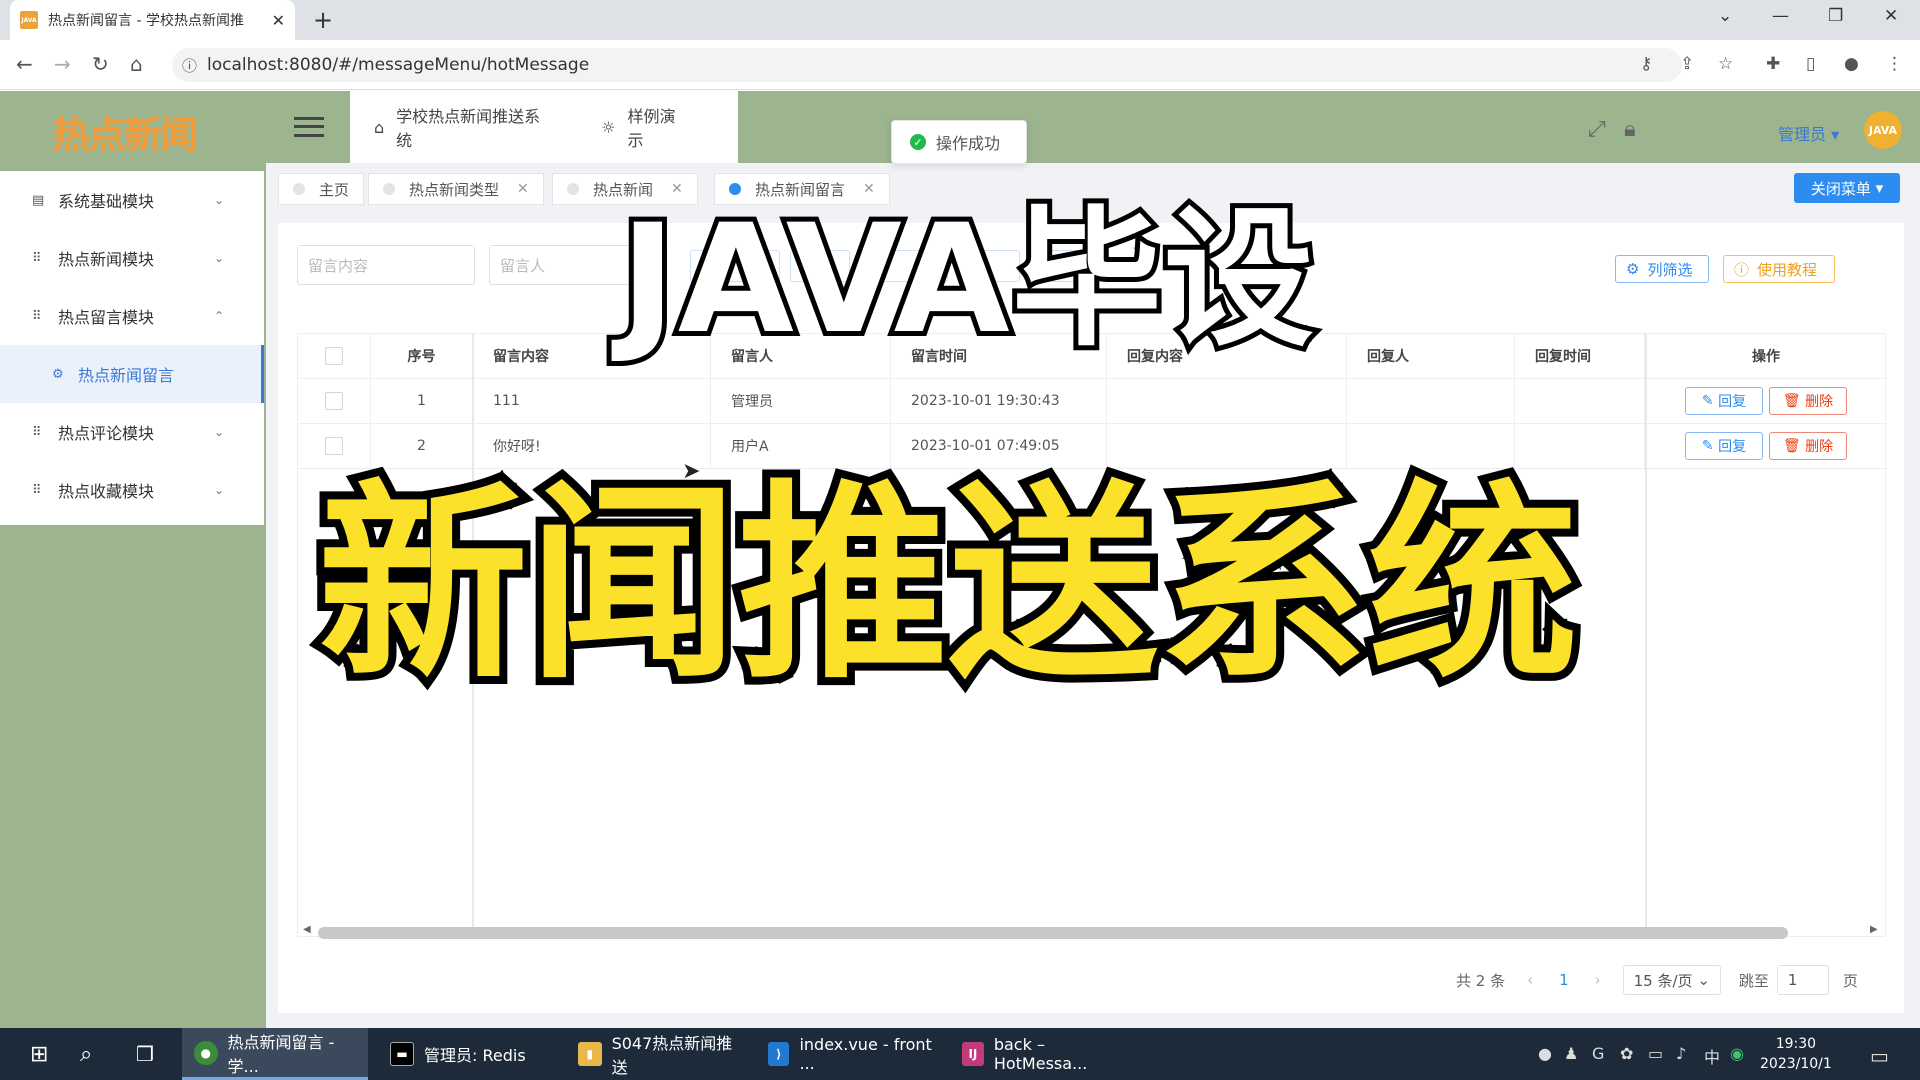 Image resolution: width=1920 pixels, height=1080 pixels. Describe the element at coordinates (1780, 16) in the screenshot. I see `minimize-icon: —` at that location.